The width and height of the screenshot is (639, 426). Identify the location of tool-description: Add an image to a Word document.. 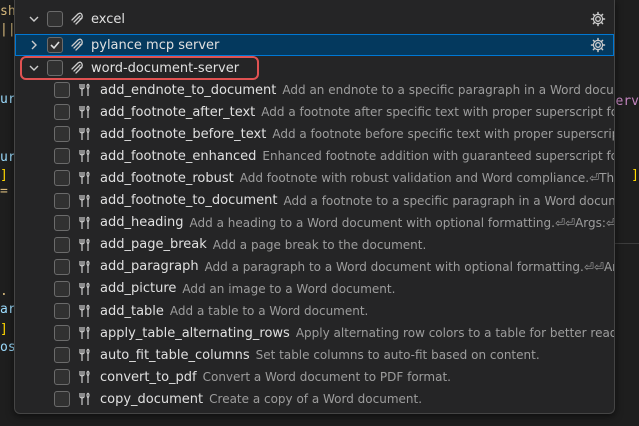
(289, 288).